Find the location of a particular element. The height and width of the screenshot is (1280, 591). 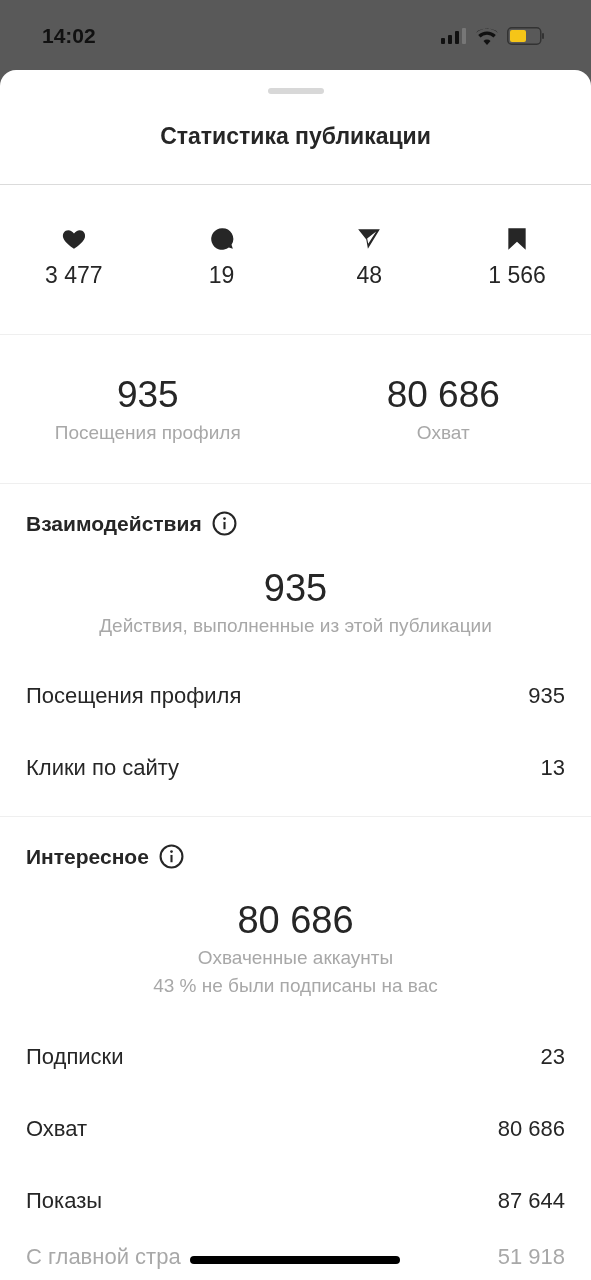

status-time: 14:02 is located at coordinates (69, 36).